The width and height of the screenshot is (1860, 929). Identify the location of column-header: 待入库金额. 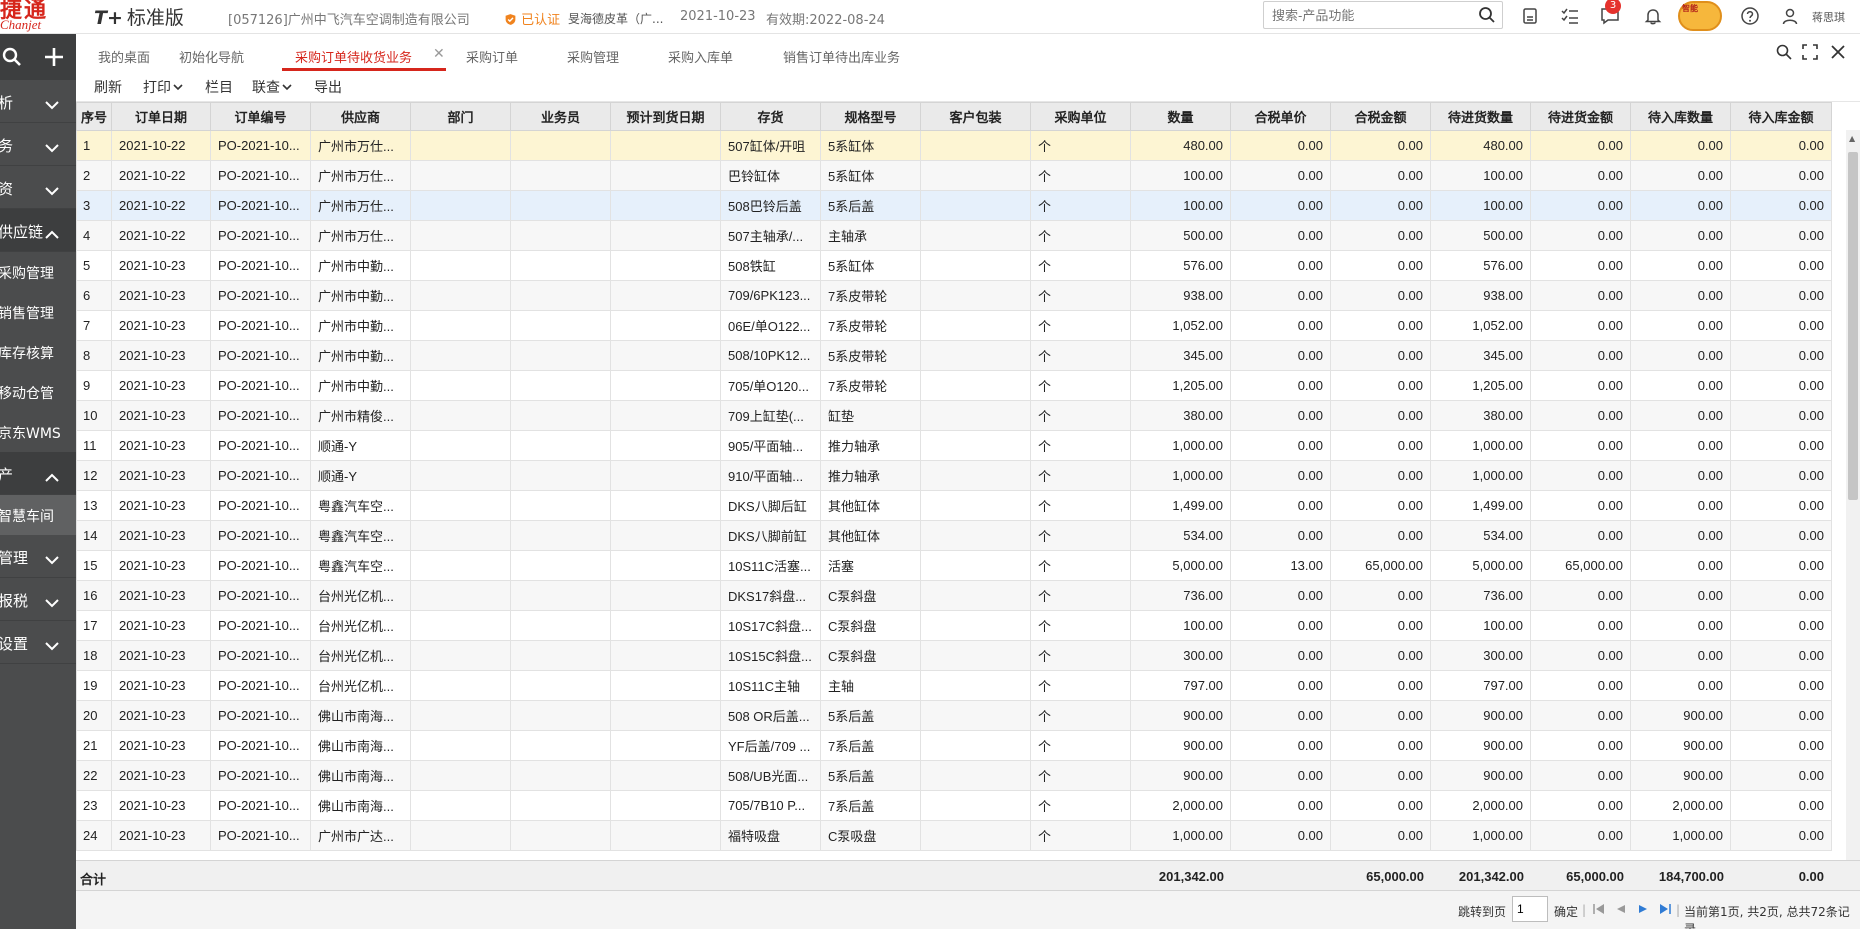
(1781, 116).